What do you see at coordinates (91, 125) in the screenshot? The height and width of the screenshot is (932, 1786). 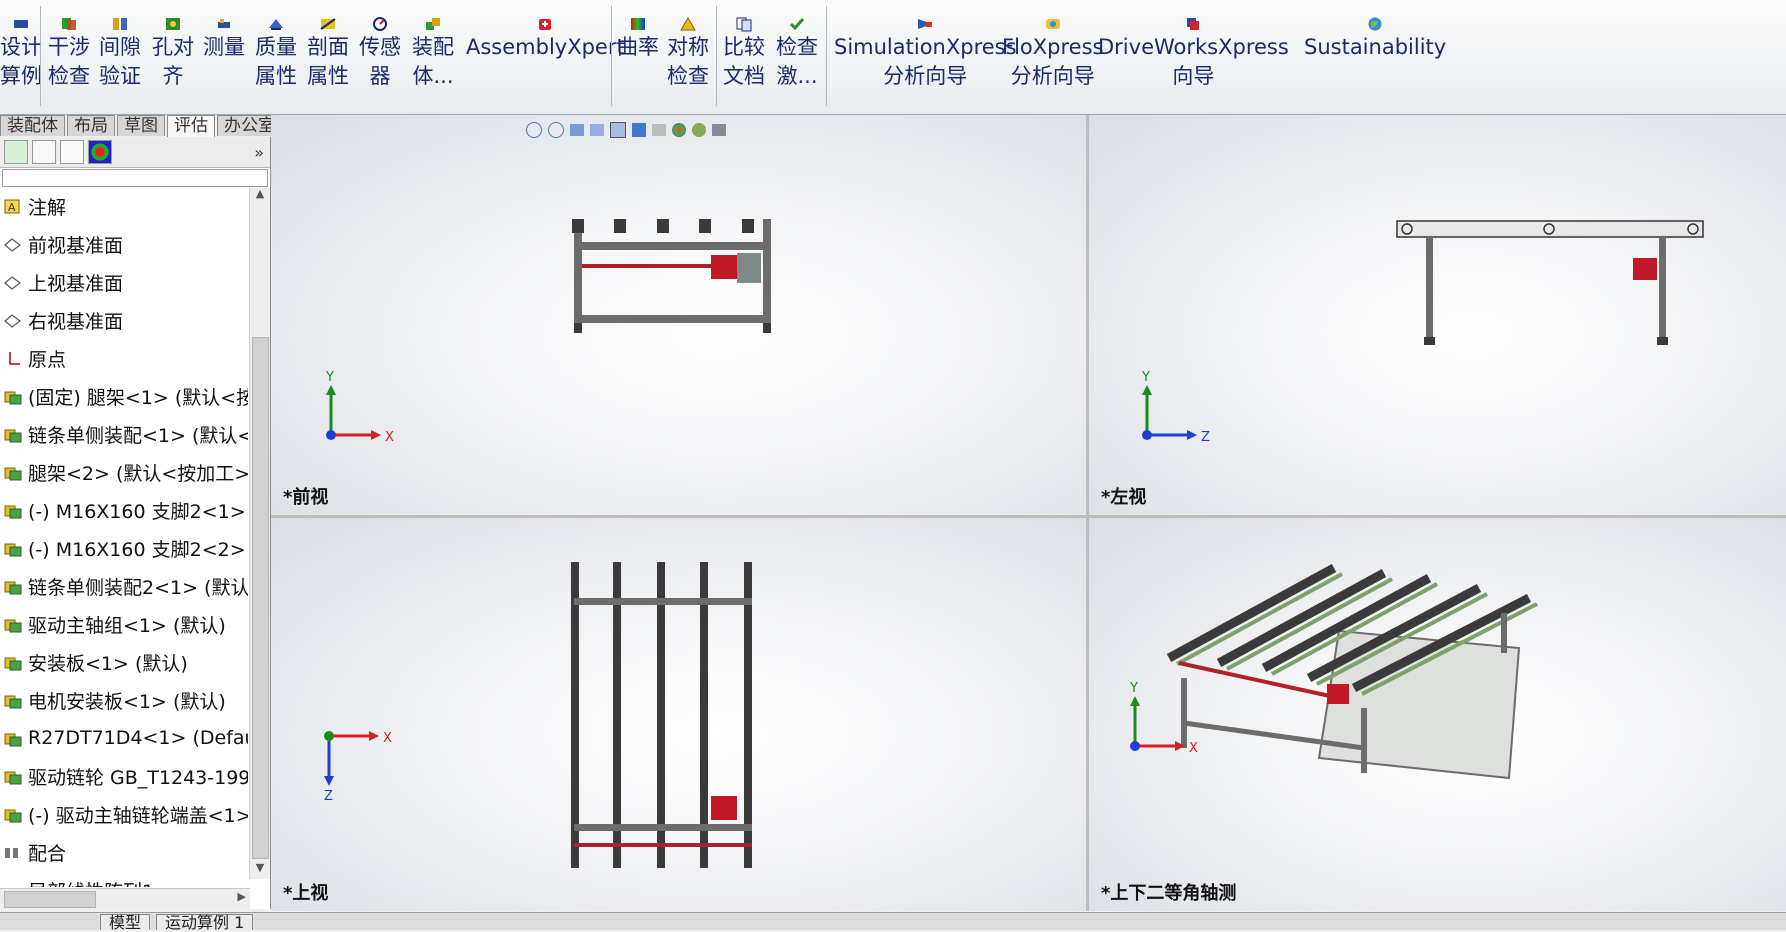 I see `tab-layout: 布局` at bounding box center [91, 125].